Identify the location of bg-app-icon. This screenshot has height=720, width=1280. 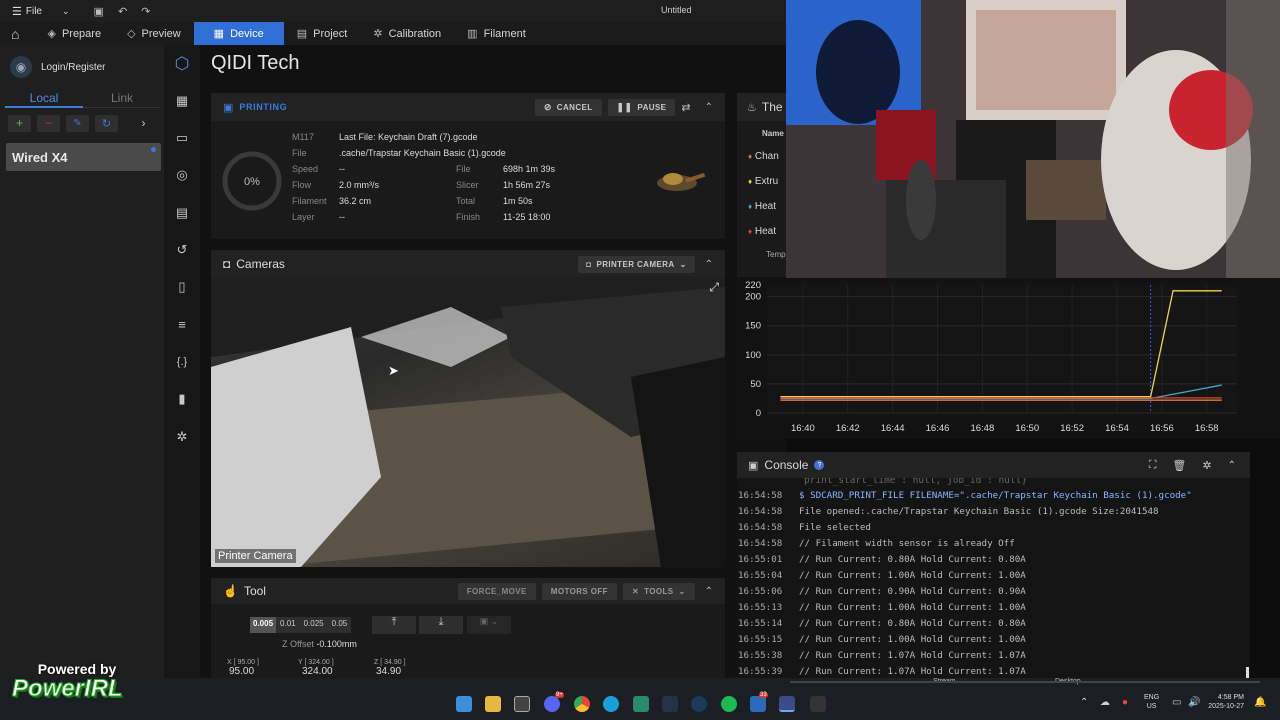
(670, 704).